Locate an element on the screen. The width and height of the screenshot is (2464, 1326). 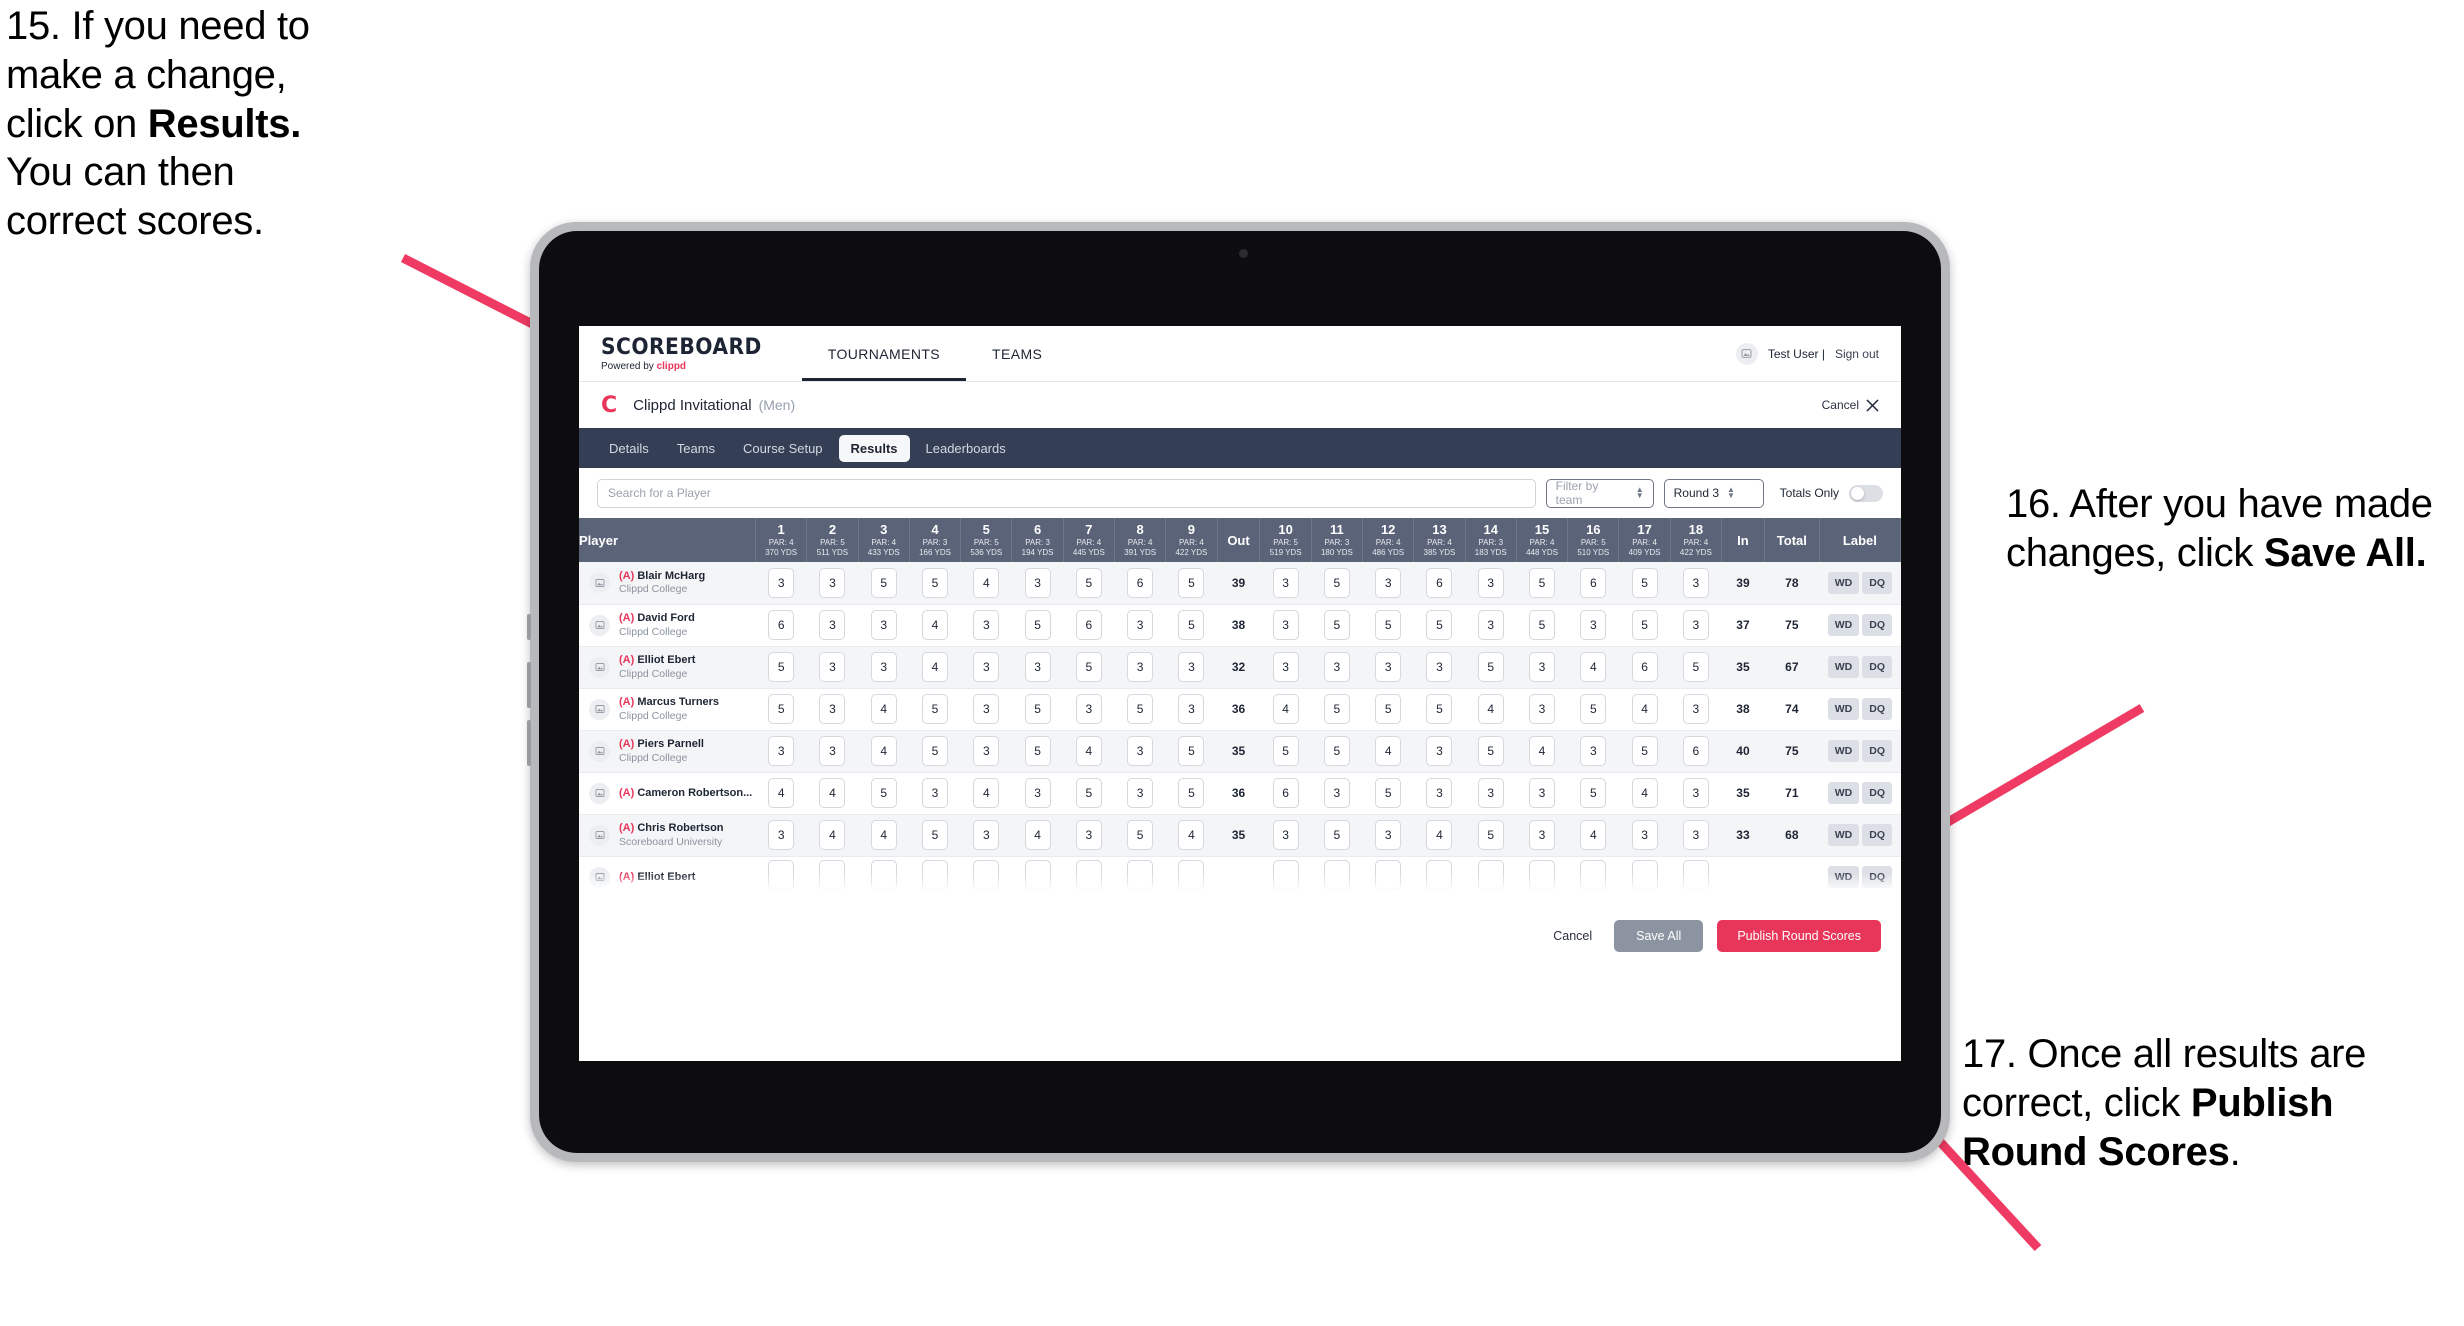
score-input-hole-2: 3 is located at coordinates (832, 625).